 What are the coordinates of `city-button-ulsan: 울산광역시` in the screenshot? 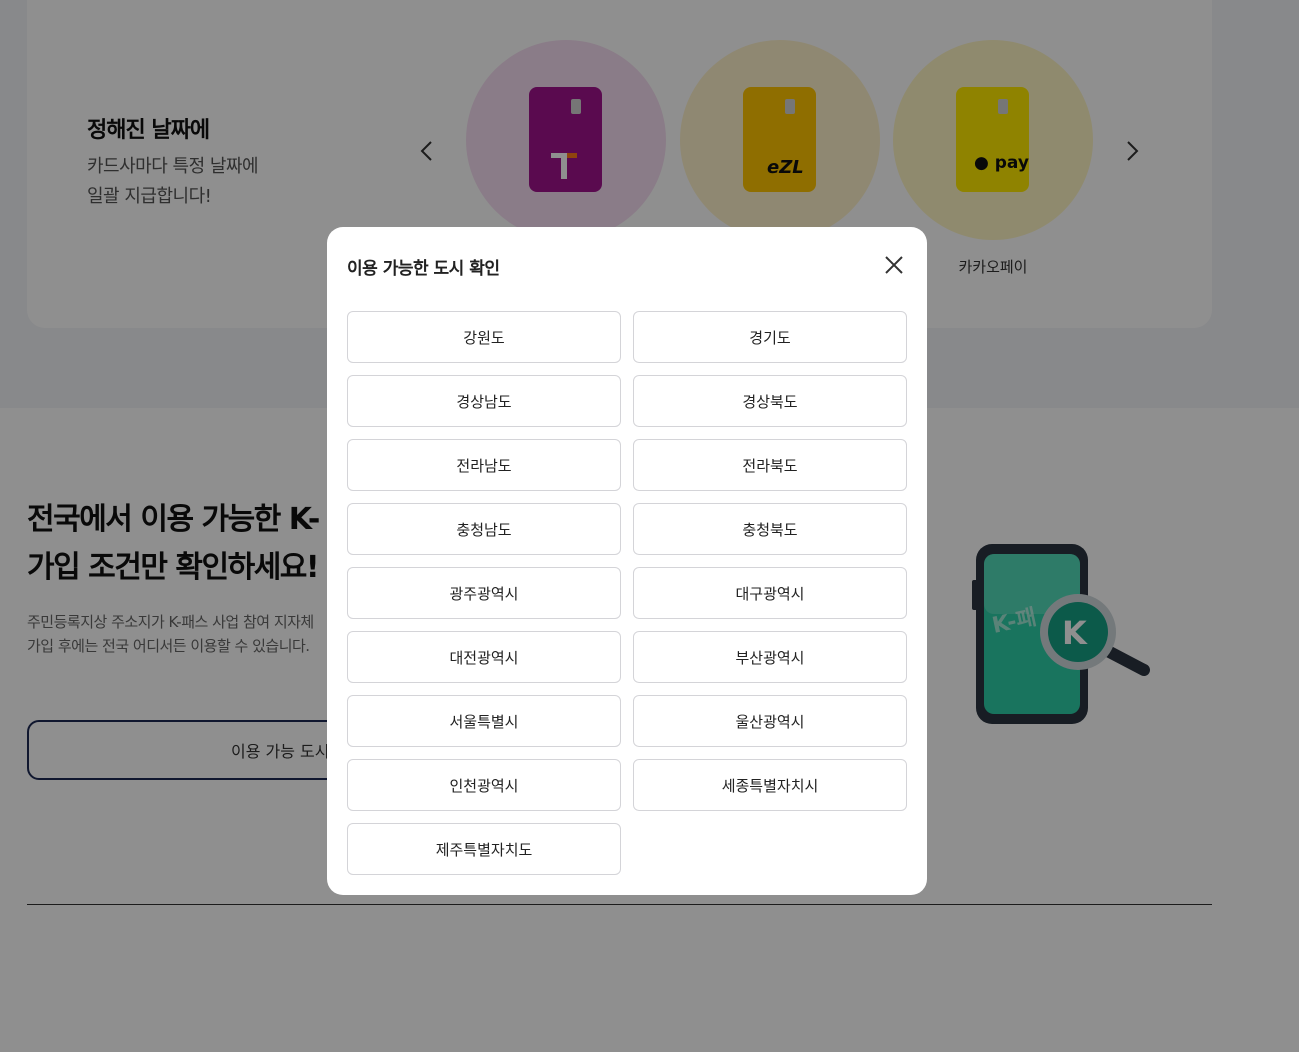 It's located at (770, 721).